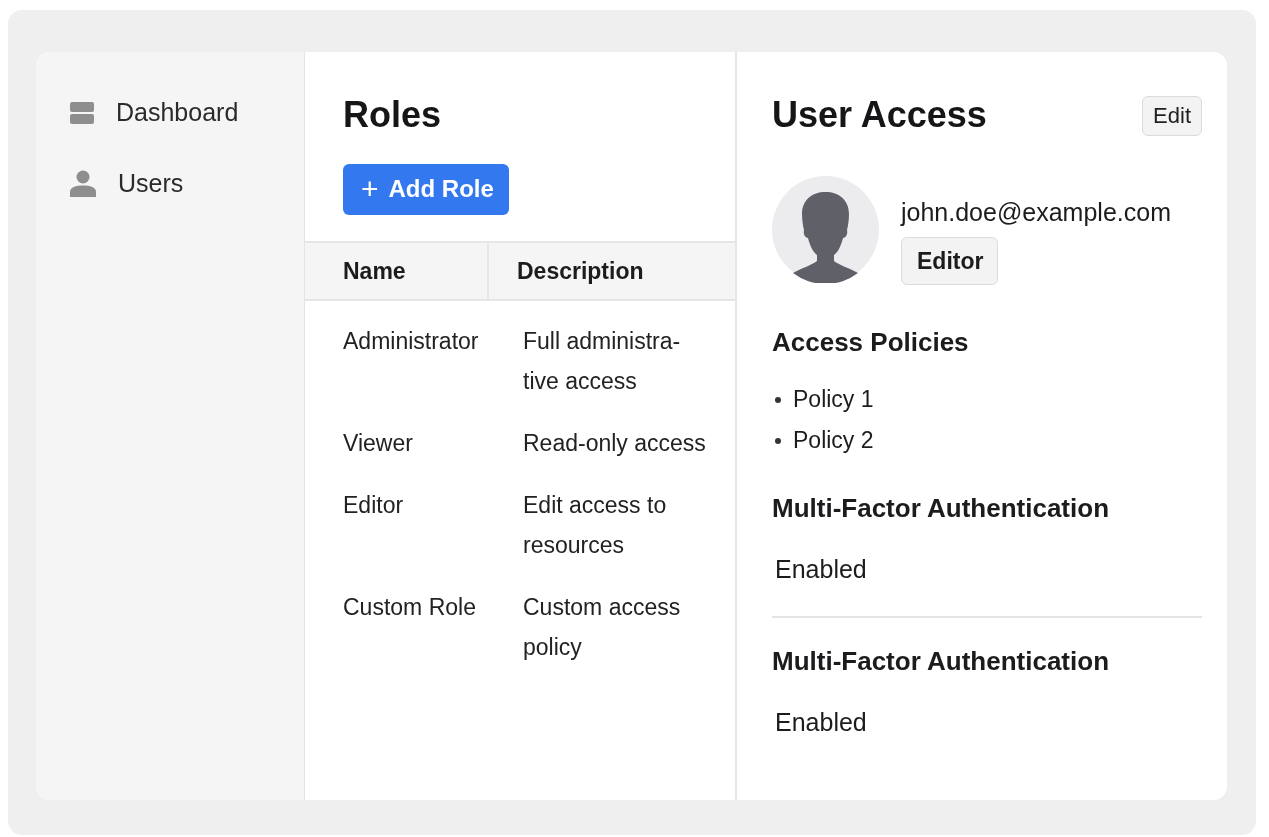  Describe the element at coordinates (411, 341) in the screenshot. I see `table-cell-text: Administrator` at that location.